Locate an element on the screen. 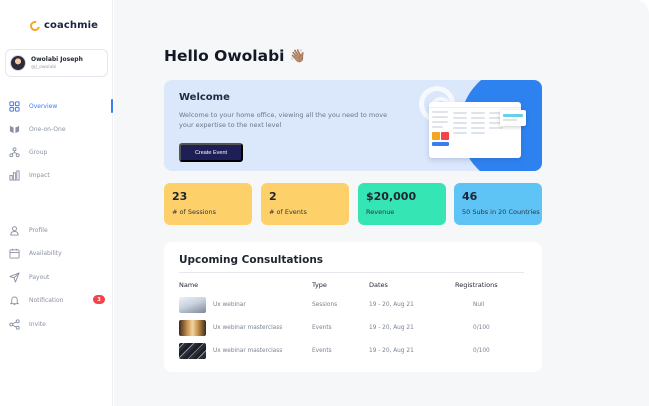  page-title: Hello Owolabi 👋🏽 is located at coordinates (235, 56).